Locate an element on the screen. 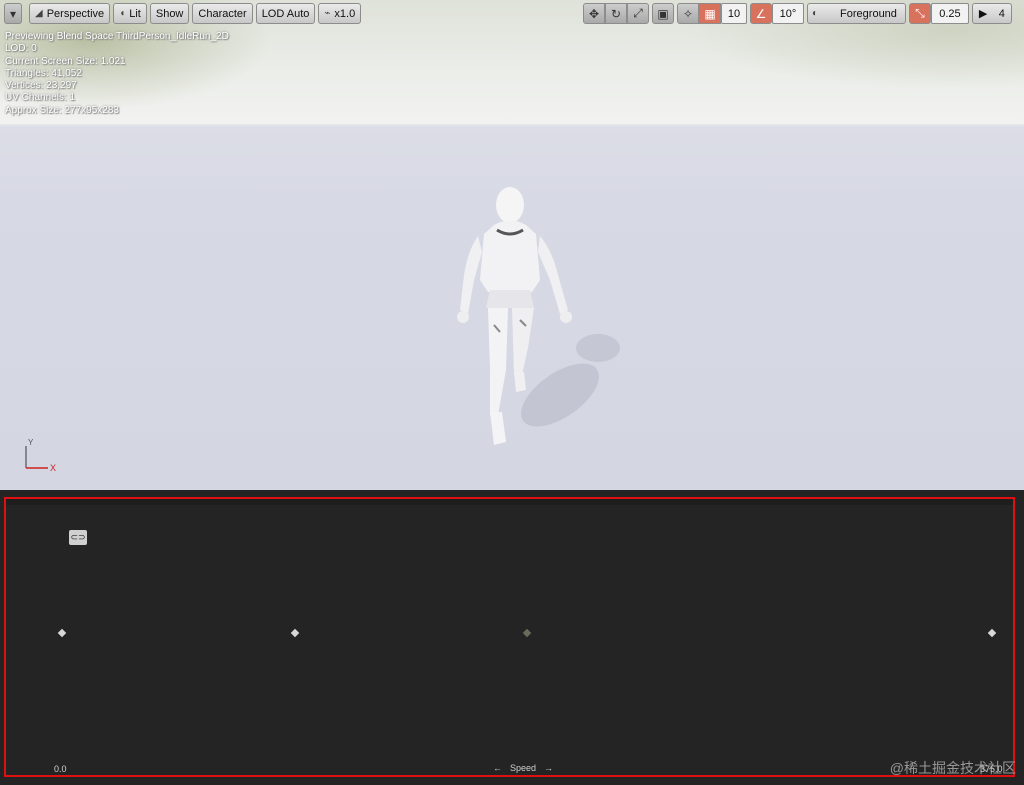 The image size is (1024, 785). rotate-icon: ↻ is located at coordinates (616, 13).